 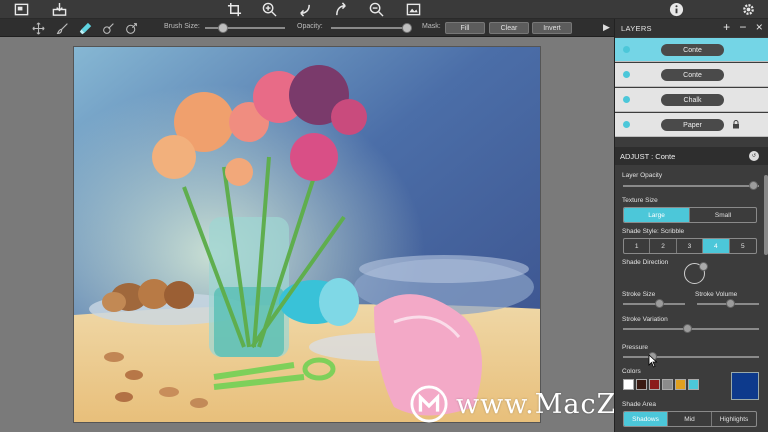 What do you see at coordinates (269, 9) in the screenshot?
I see `zoom-in-icon` at bounding box center [269, 9].